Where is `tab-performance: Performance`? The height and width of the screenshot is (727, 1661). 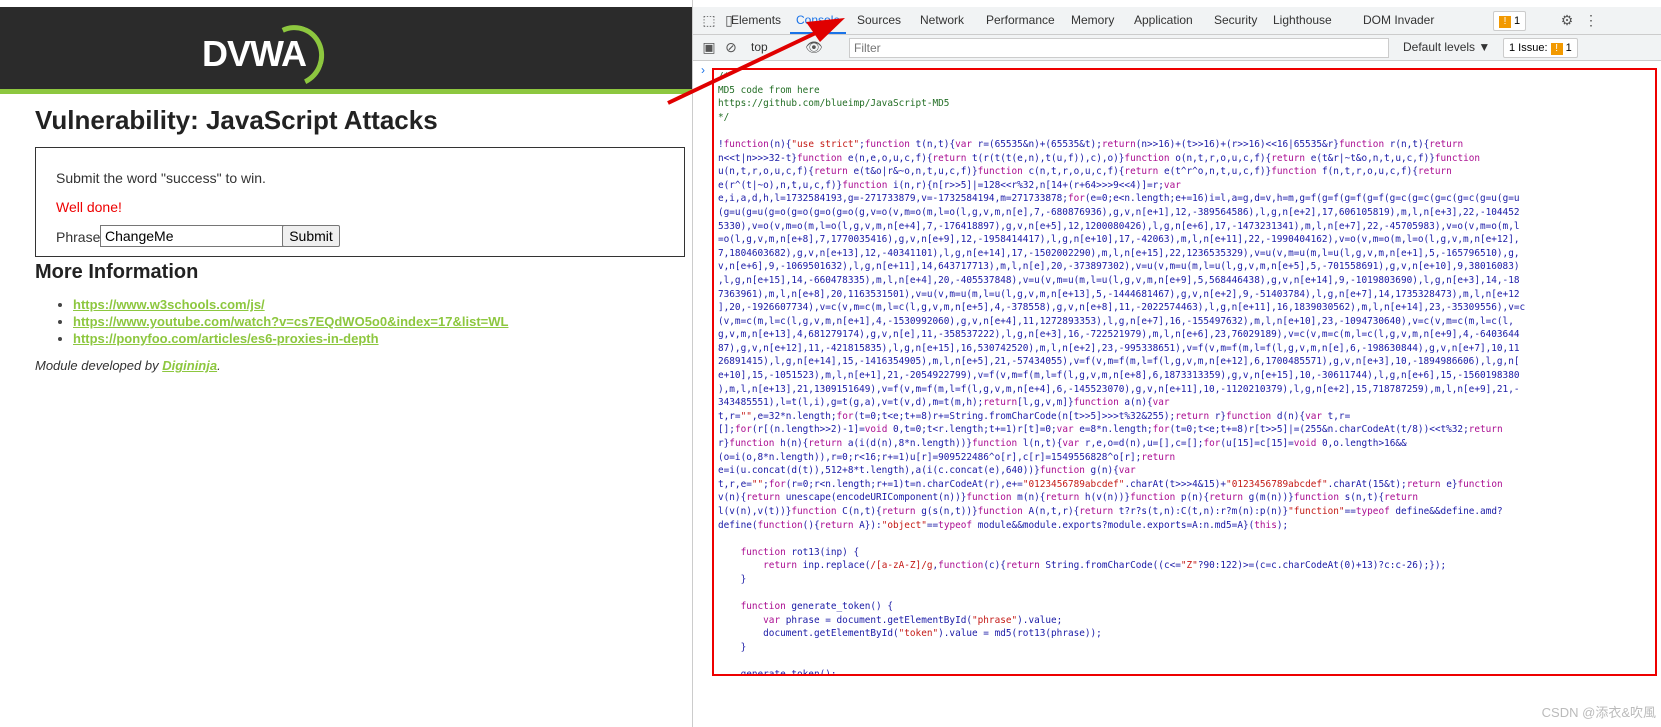 tab-performance: Performance is located at coordinates (1020, 20).